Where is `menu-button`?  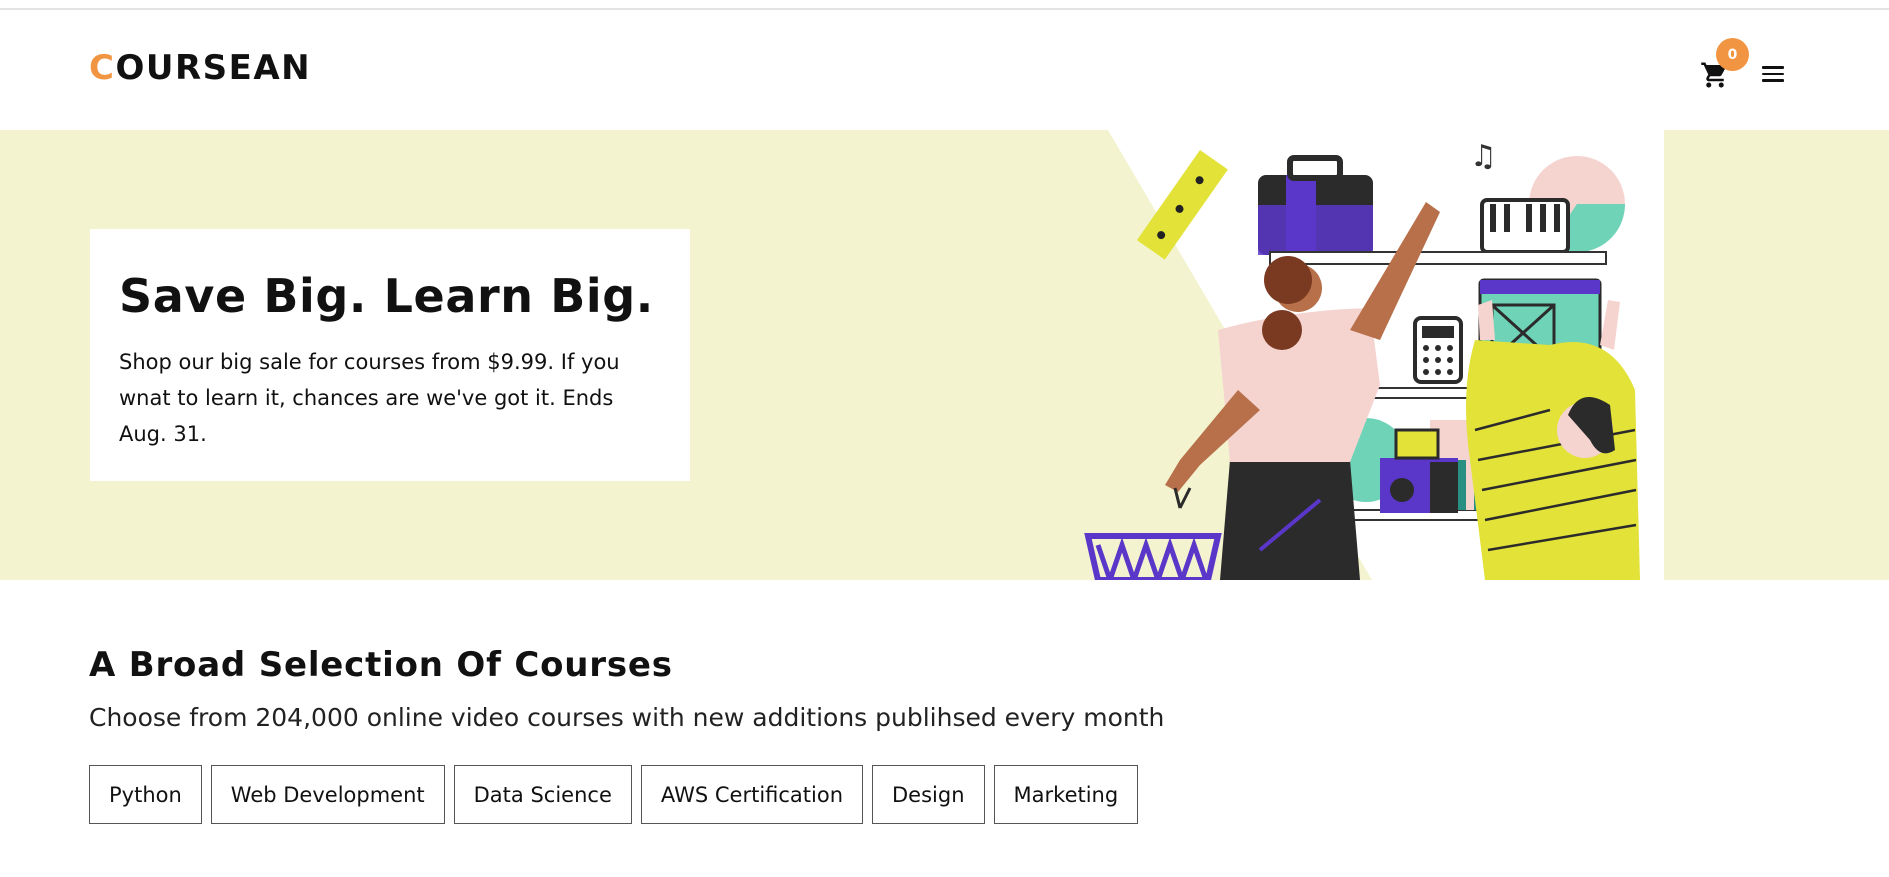
menu-button is located at coordinates (1774, 76).